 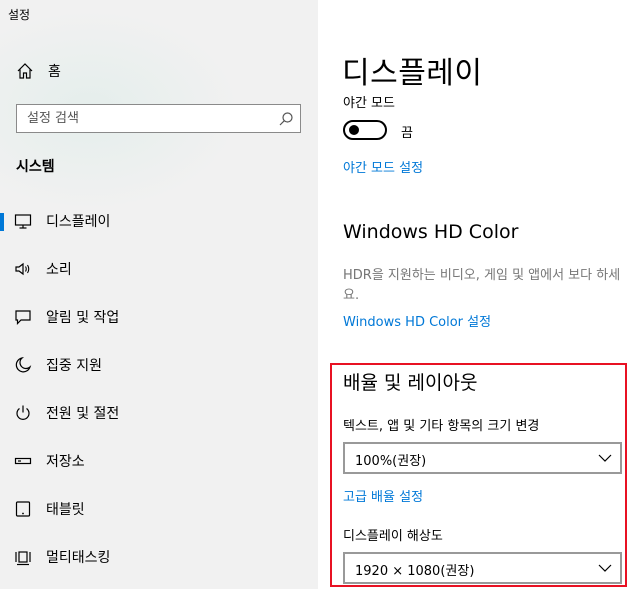 I want to click on search-input, so click(x=147, y=118).